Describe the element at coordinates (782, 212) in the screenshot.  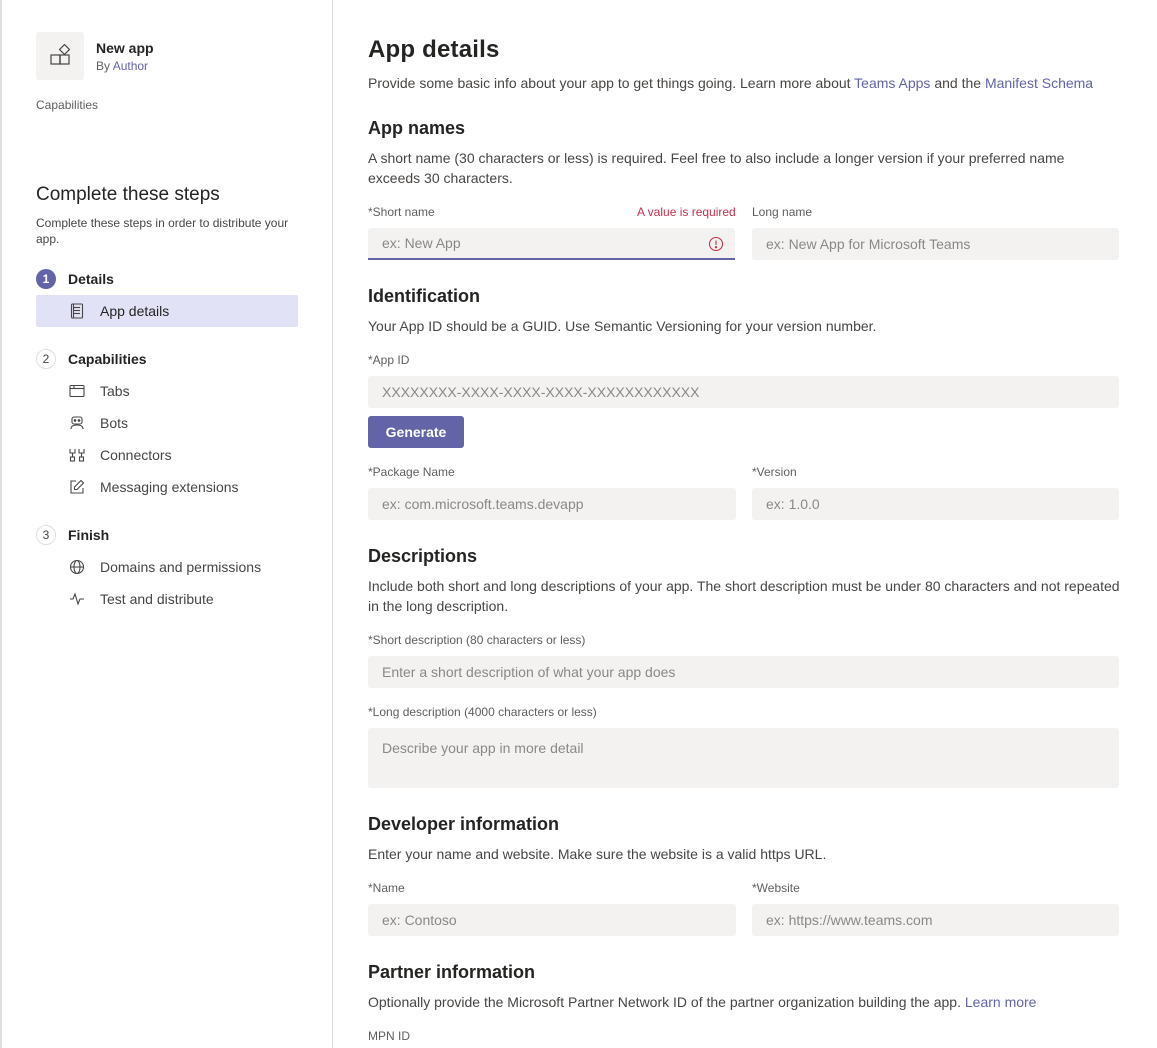
I see `long-name-label: Long name` at that location.